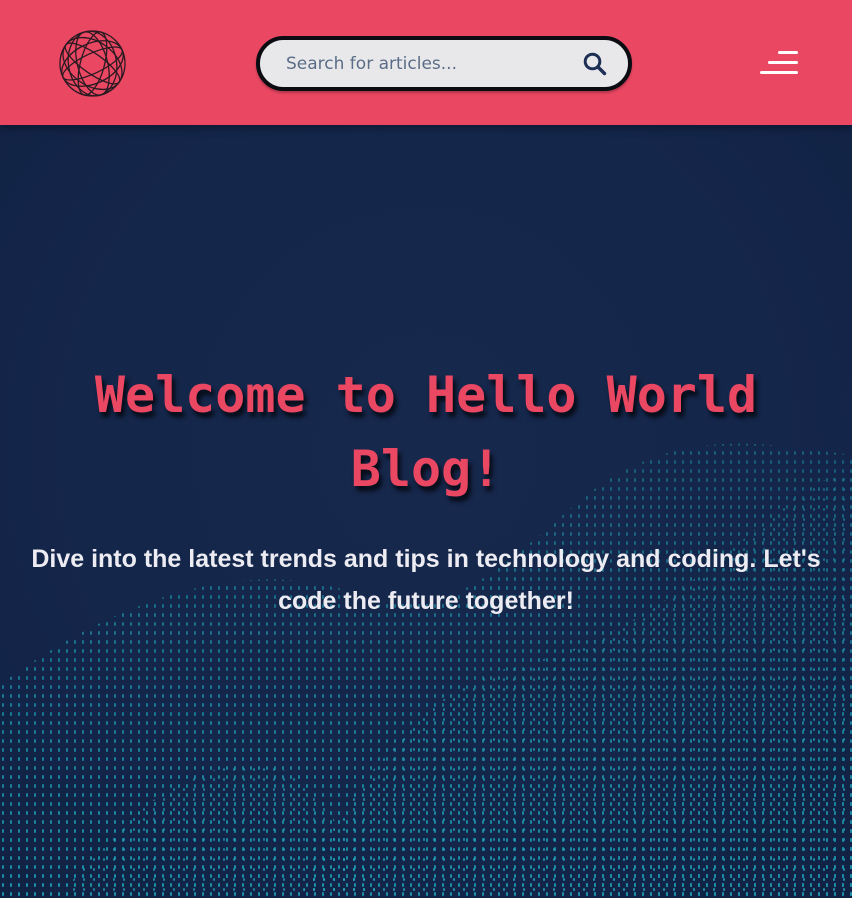  What do you see at coordinates (779, 72) in the screenshot?
I see `menu-line-bottom` at bounding box center [779, 72].